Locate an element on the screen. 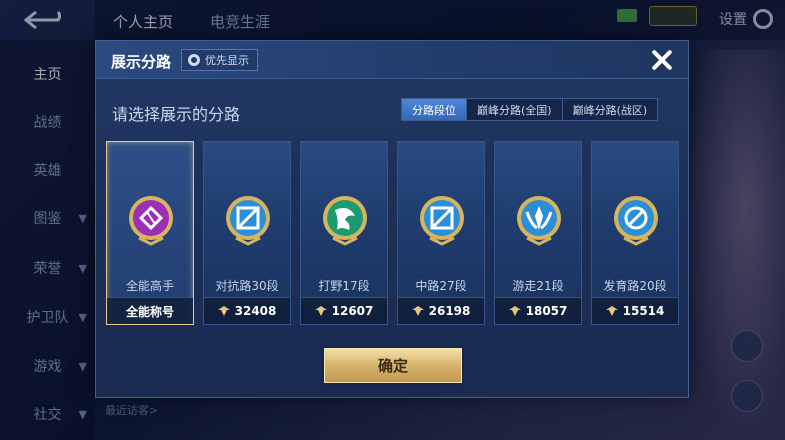 The width and height of the screenshot is (785, 440). close-button is located at coordinates (662, 60).